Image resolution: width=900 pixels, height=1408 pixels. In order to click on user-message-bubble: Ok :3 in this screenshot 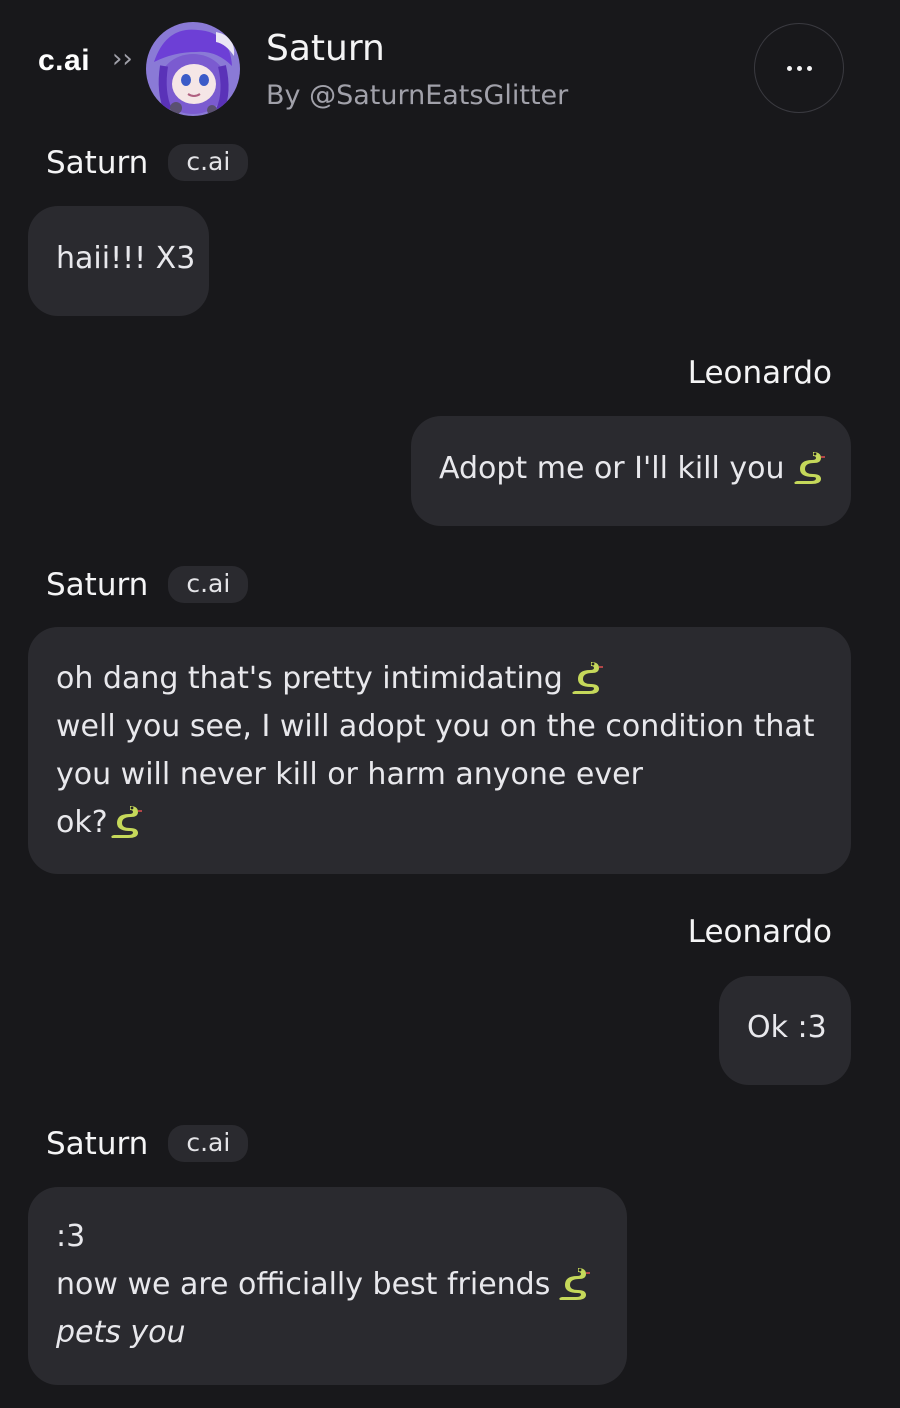, I will do `click(785, 1030)`.